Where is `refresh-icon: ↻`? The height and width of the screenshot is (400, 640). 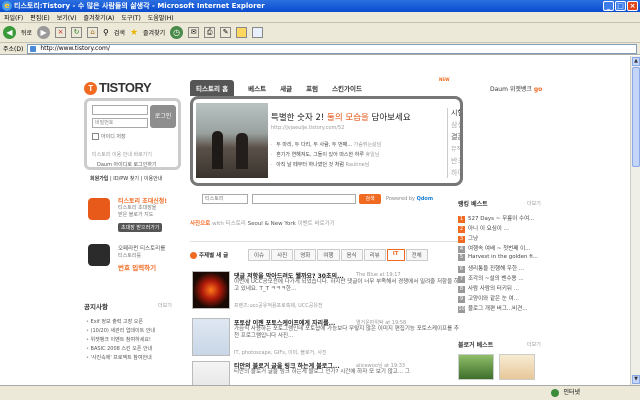 refresh-icon: ↻ is located at coordinates (77, 32).